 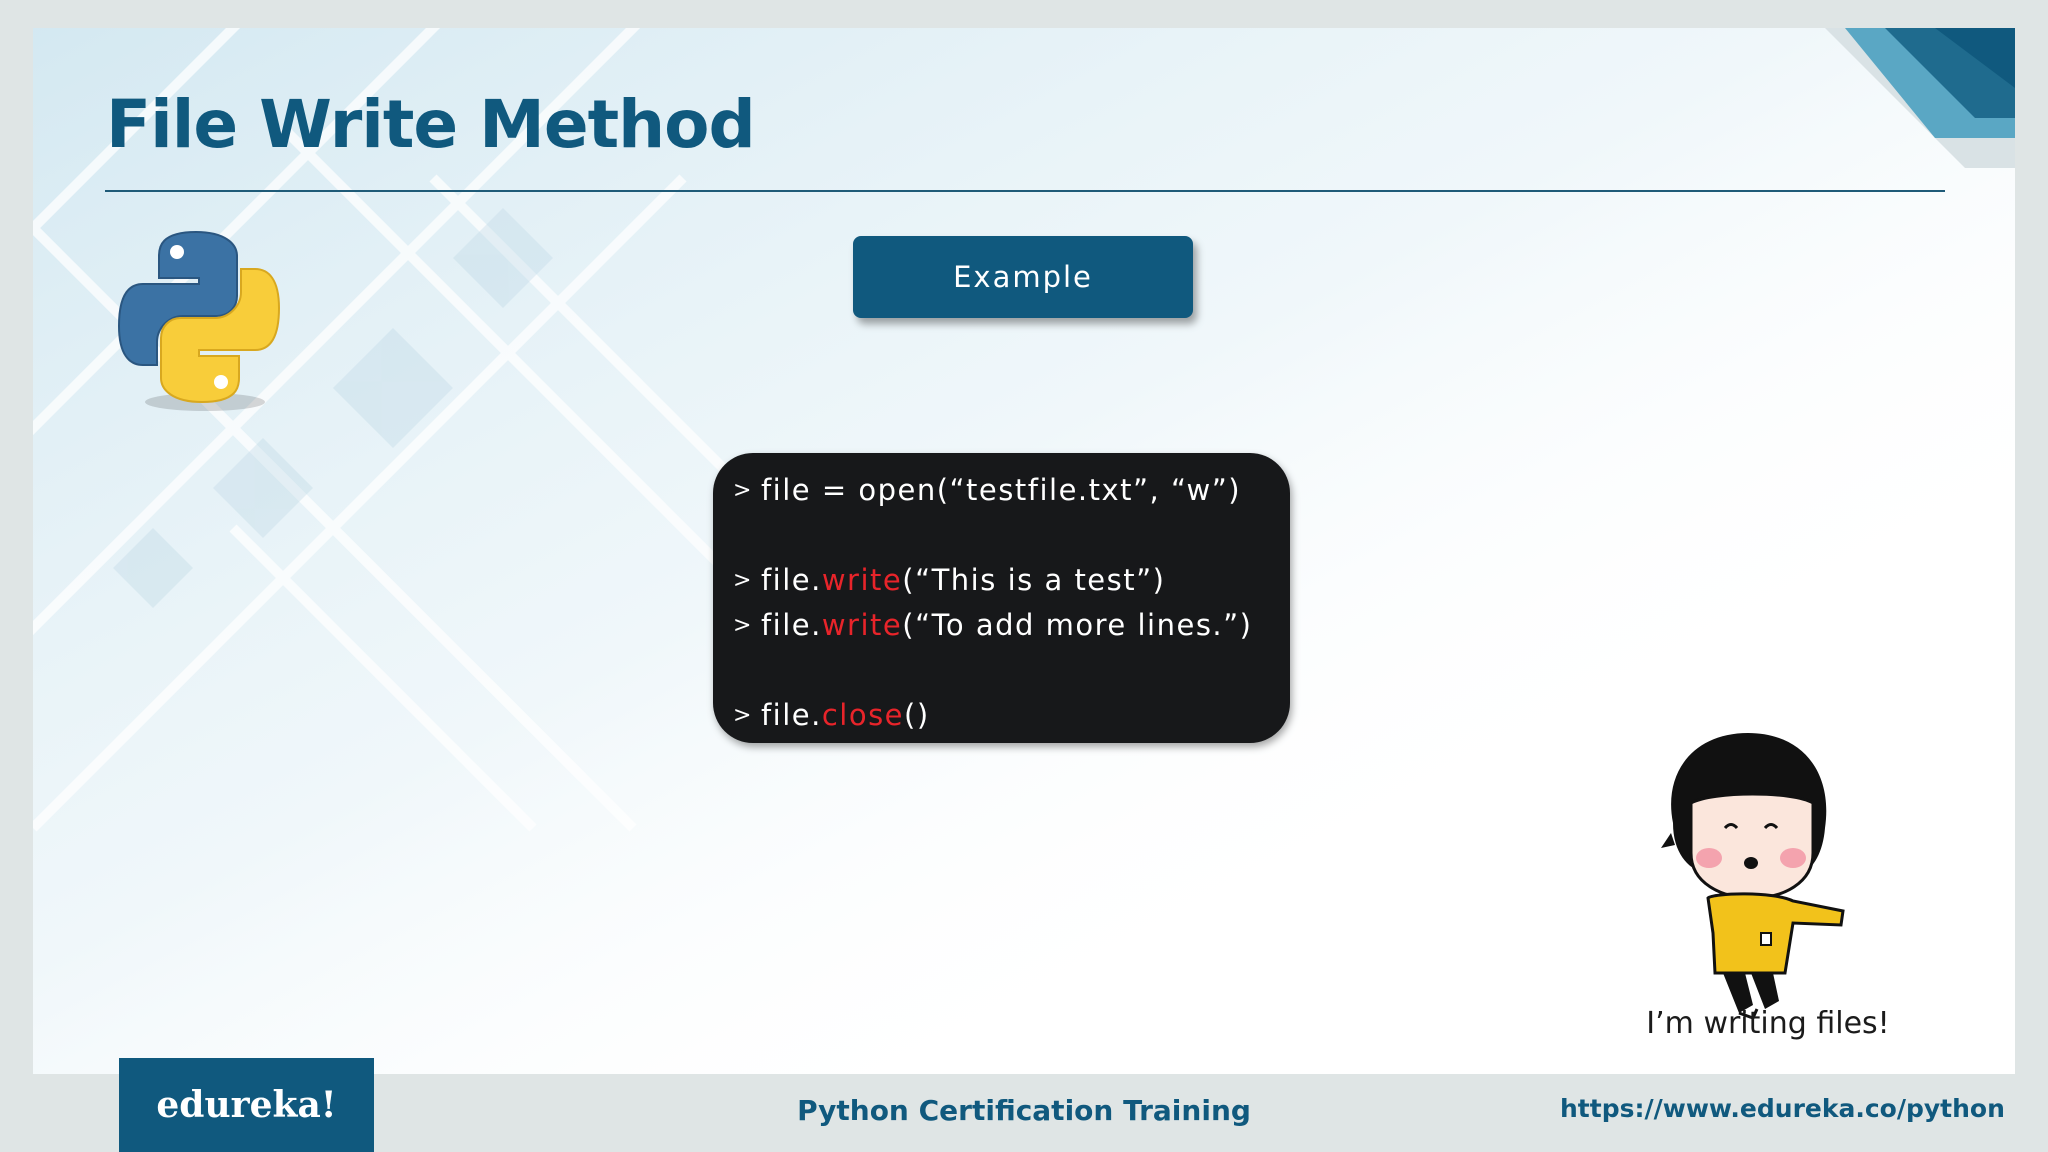 I want to click on brand-text: edureka!, so click(x=246, y=1105).